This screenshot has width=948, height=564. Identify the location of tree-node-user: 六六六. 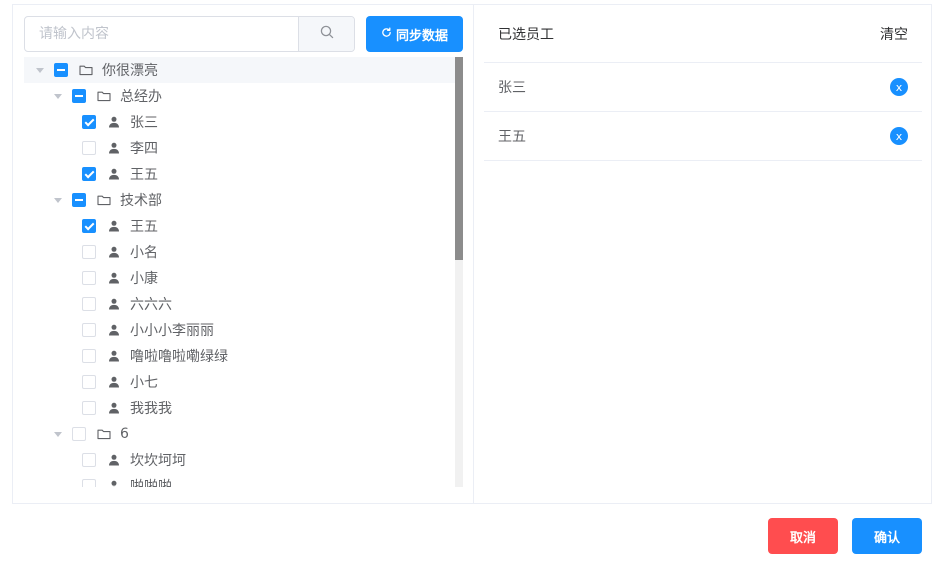
(243, 304).